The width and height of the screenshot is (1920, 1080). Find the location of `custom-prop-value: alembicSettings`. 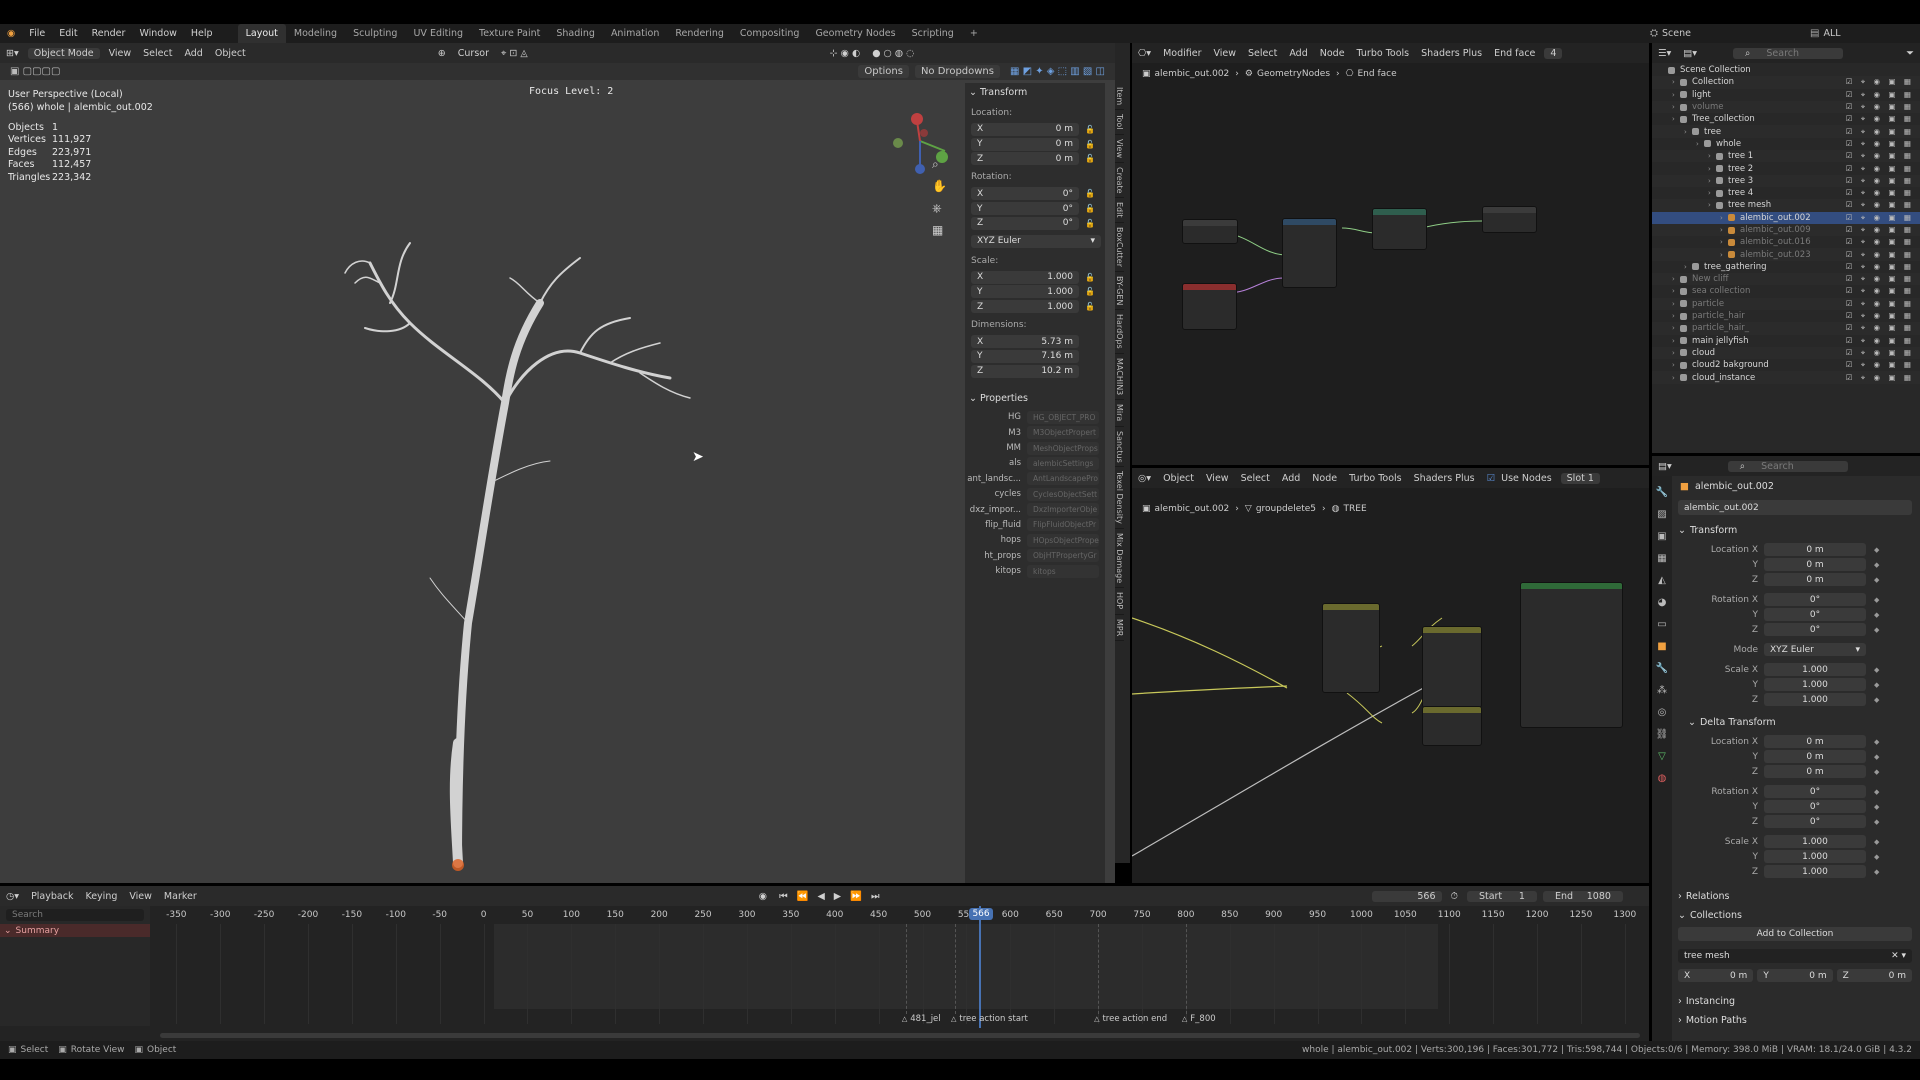

custom-prop-value: alembicSettings is located at coordinates (1063, 463).